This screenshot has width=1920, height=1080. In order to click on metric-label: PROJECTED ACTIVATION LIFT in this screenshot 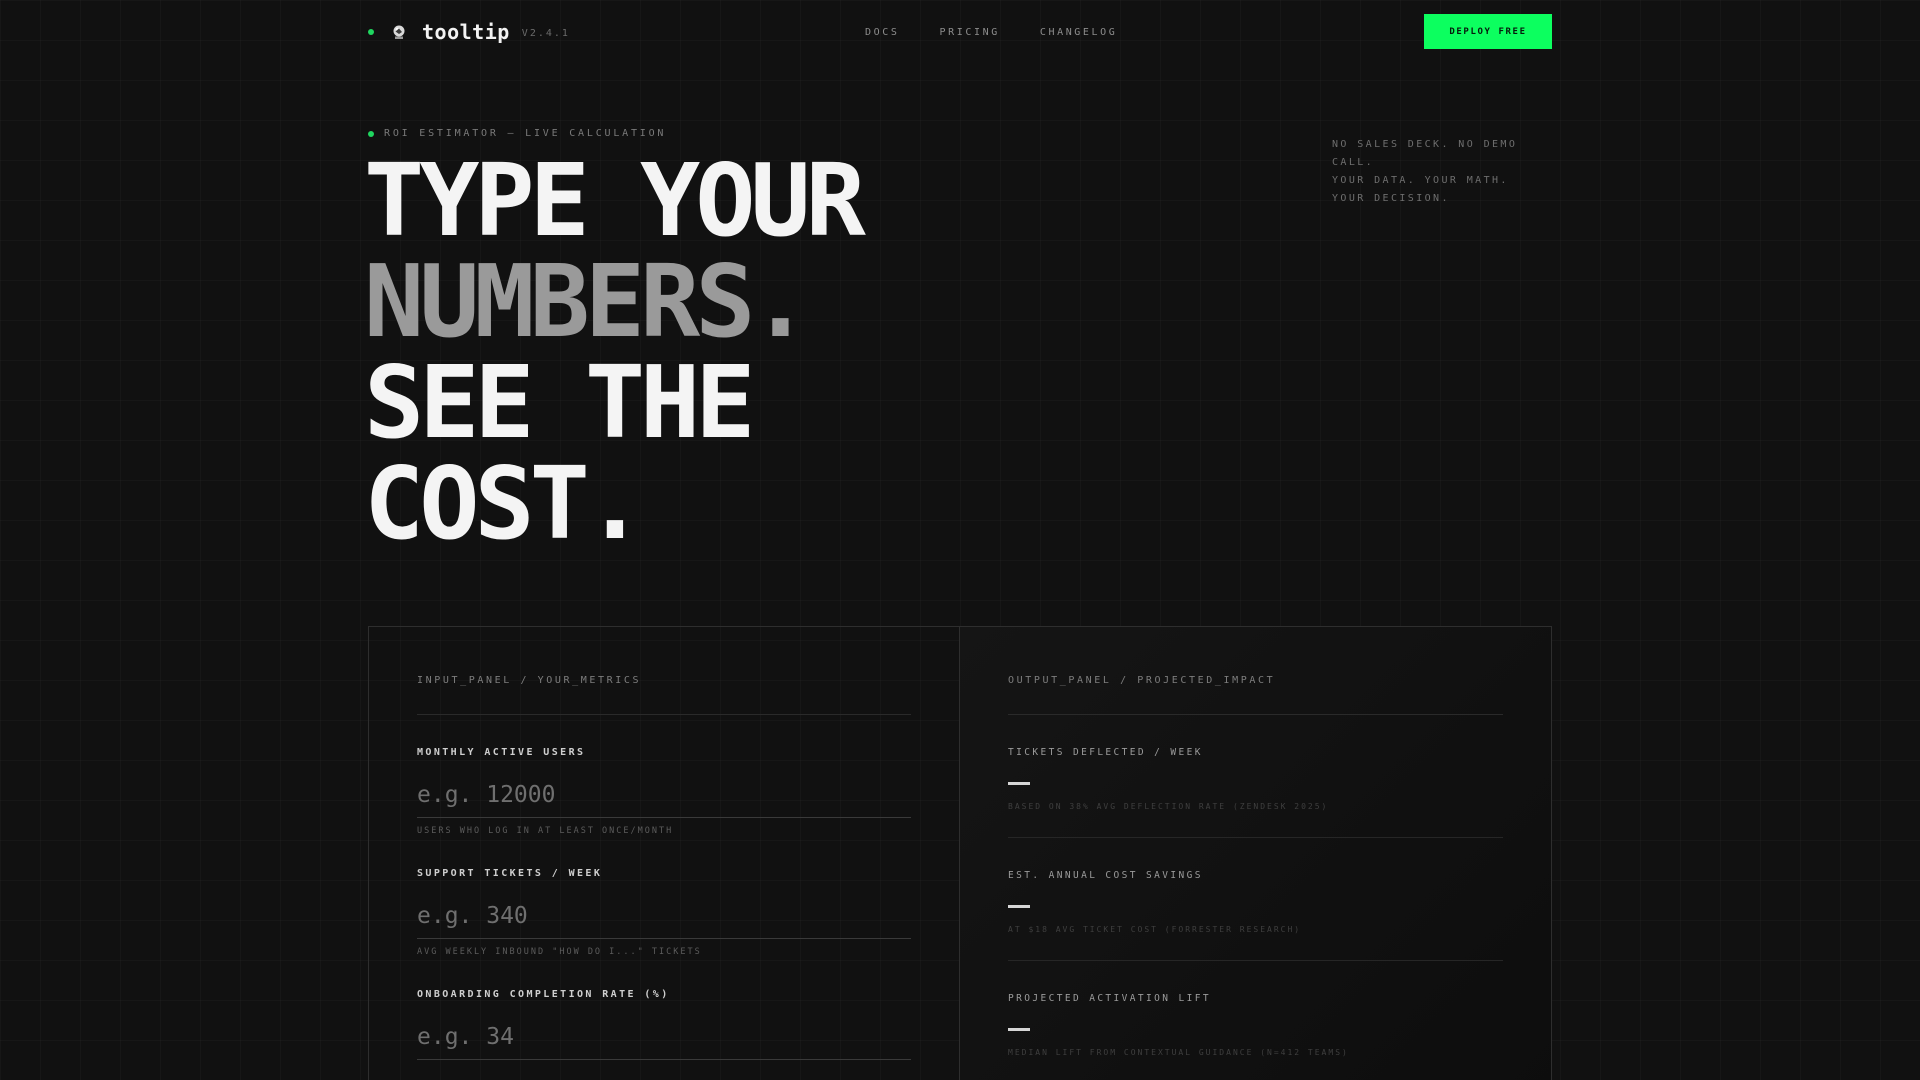, I will do `click(1109, 998)`.